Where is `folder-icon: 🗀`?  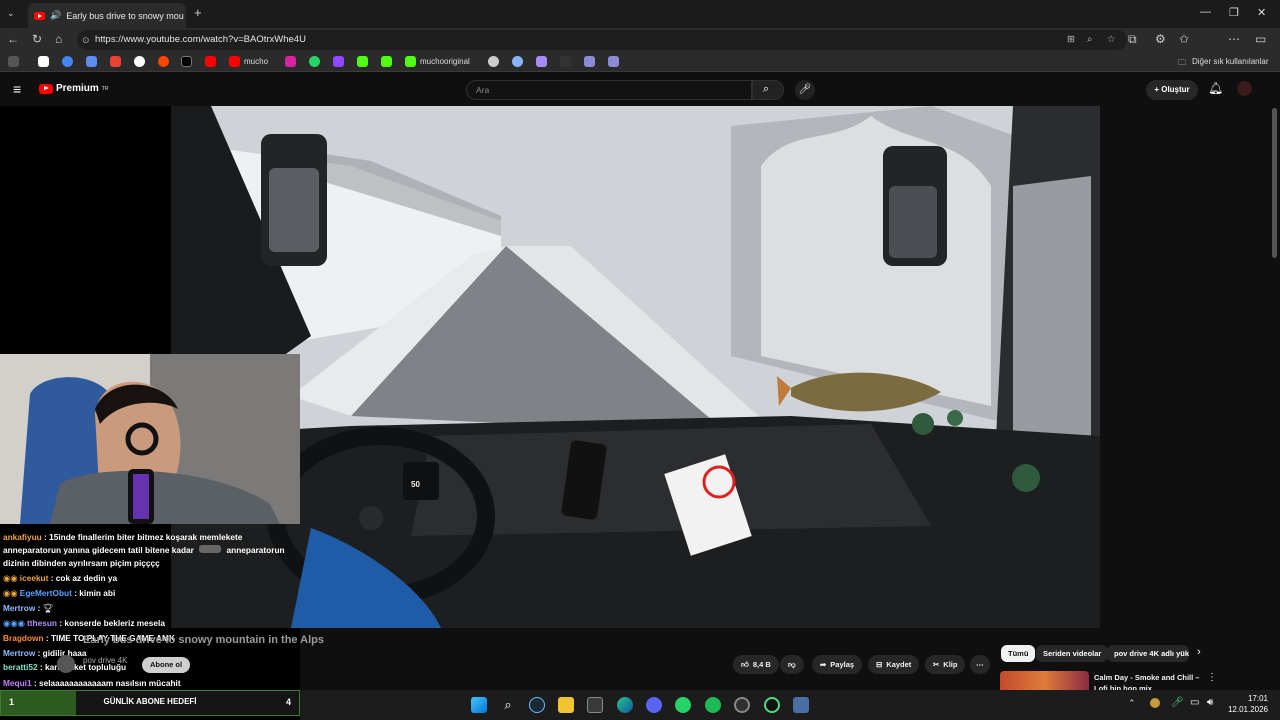
folder-icon: 🗀 is located at coordinates (1182, 64).